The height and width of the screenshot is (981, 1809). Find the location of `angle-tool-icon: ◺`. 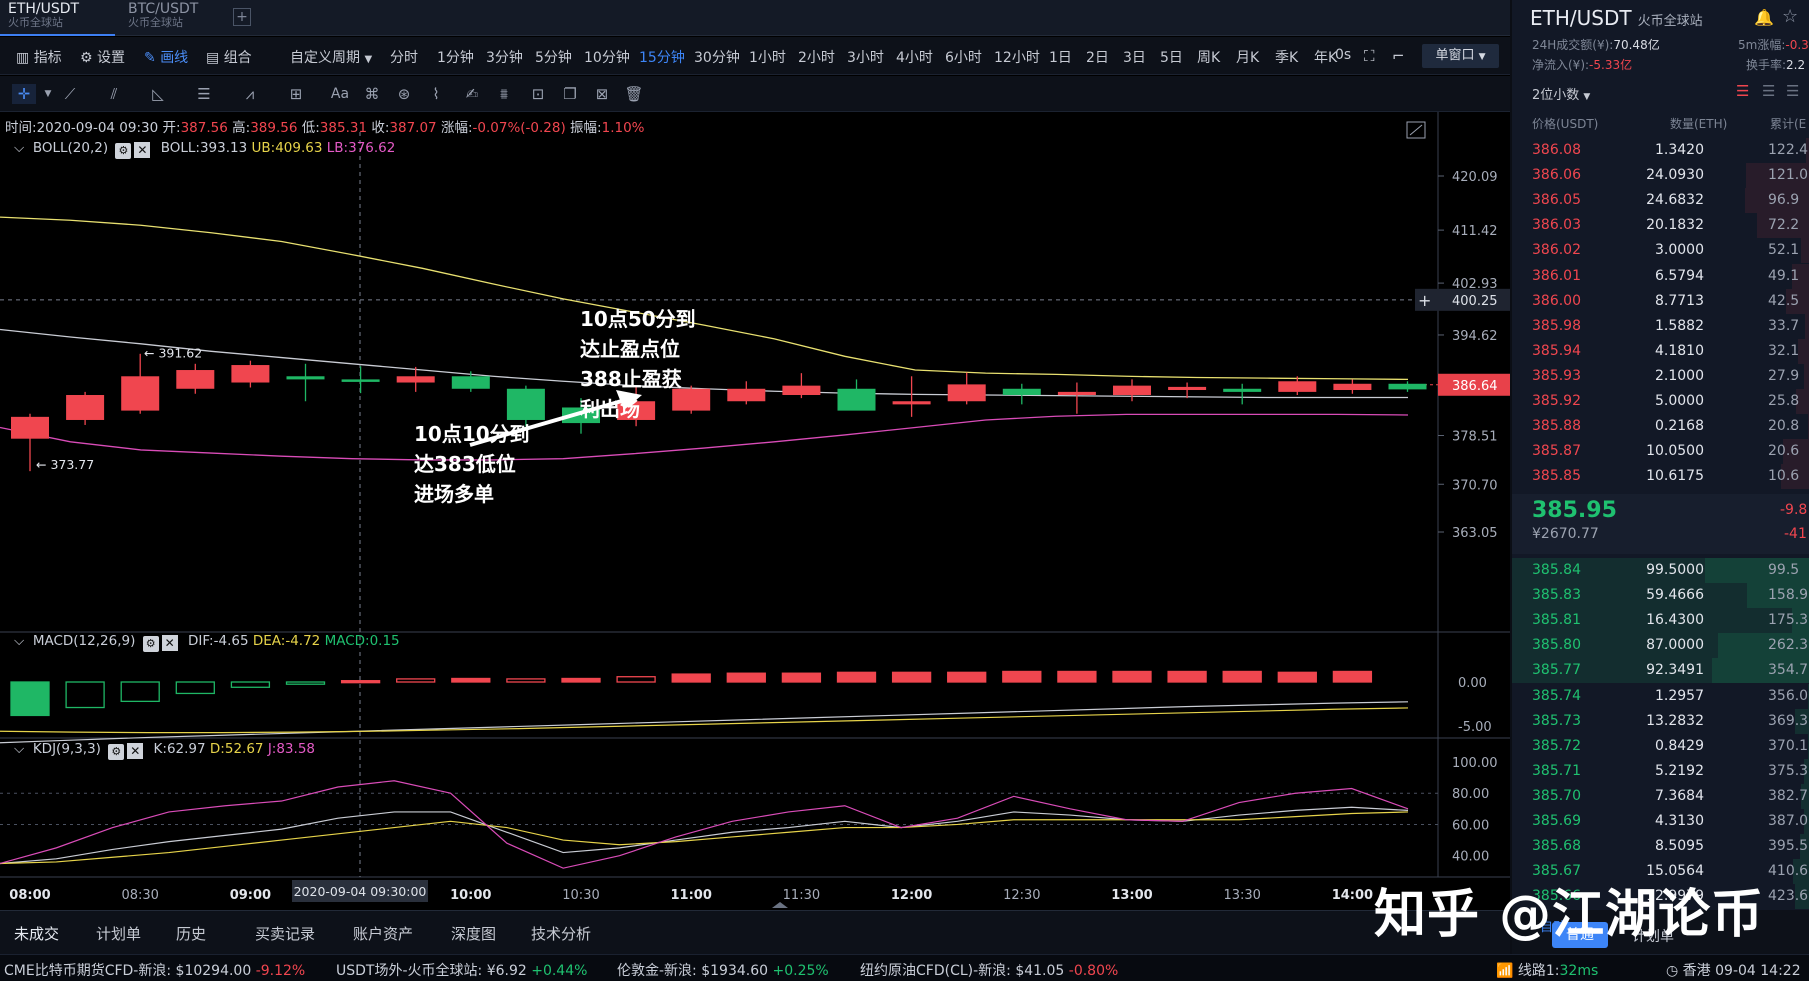

angle-tool-icon: ◺ is located at coordinates (158, 94).